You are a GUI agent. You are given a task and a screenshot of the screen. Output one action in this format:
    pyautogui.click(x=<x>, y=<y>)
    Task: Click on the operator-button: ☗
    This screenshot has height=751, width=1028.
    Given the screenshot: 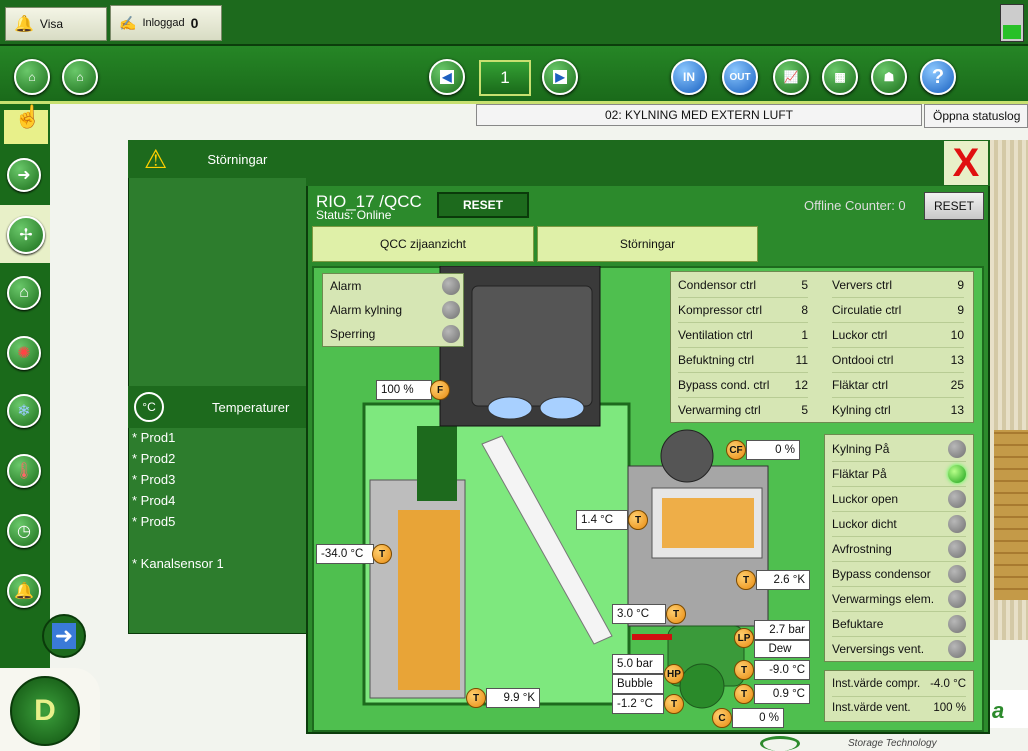 What is the action you would take?
    pyautogui.click(x=889, y=77)
    